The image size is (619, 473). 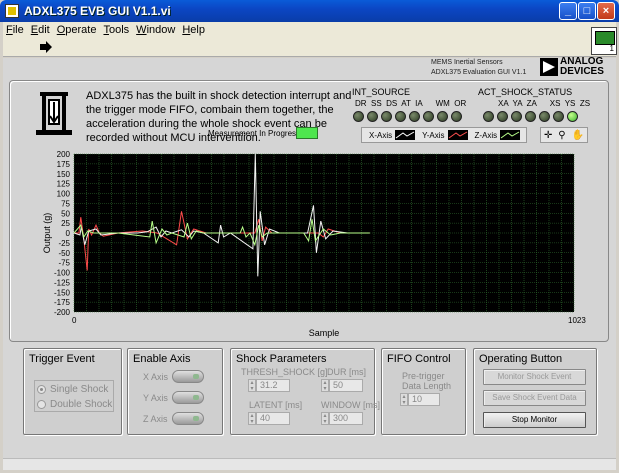 I want to click on pre-trigger-label: Pre-trigger, so click(x=423, y=376).